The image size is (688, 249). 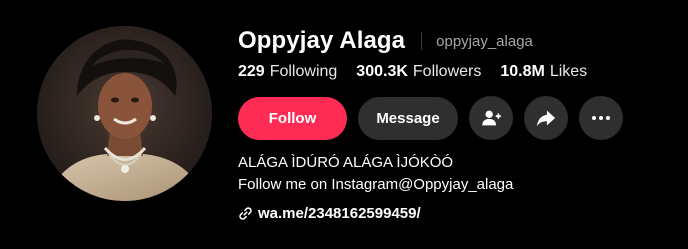 I want to click on stat-following-value: 229, so click(x=251, y=71).